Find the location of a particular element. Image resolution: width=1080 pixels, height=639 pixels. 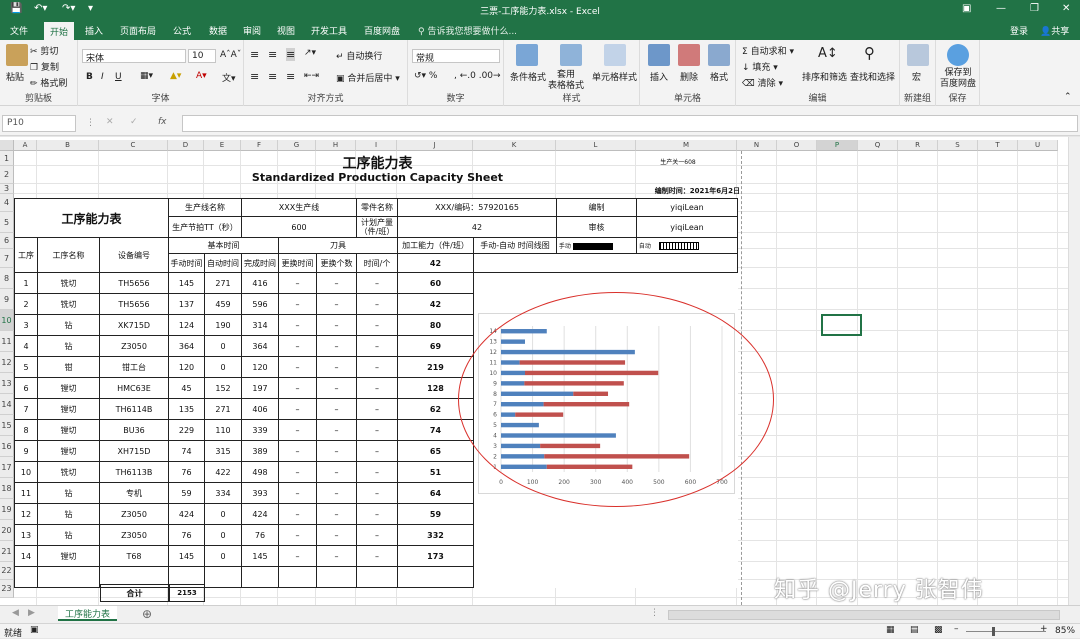

tab-split-handle: ⋮ is located at coordinates (654, 613).